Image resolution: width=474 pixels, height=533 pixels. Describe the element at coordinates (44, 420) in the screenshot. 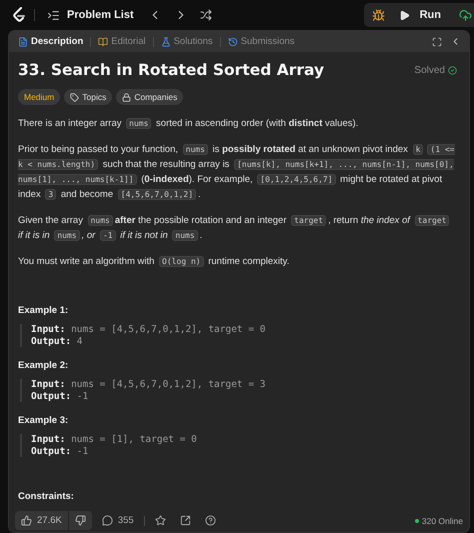

I see `example-title: Example 3:` at that location.